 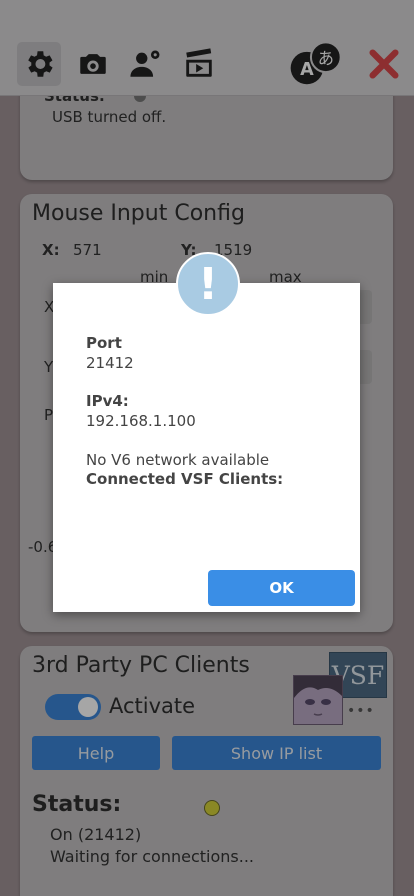 I want to click on port-label: Port, so click(x=104, y=343).